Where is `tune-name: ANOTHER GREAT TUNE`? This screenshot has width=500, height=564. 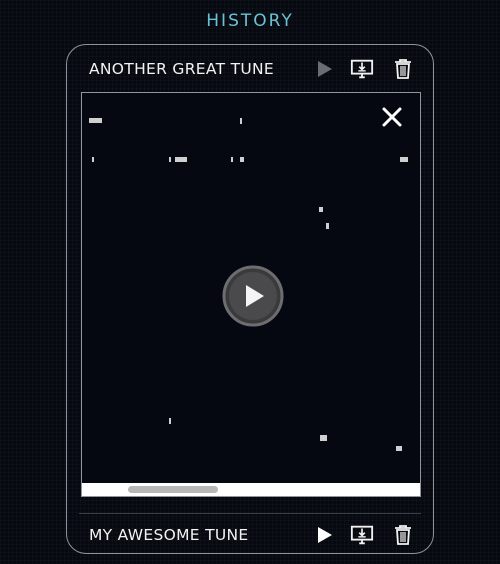 tune-name: ANOTHER GREAT TUNE is located at coordinates (181, 69).